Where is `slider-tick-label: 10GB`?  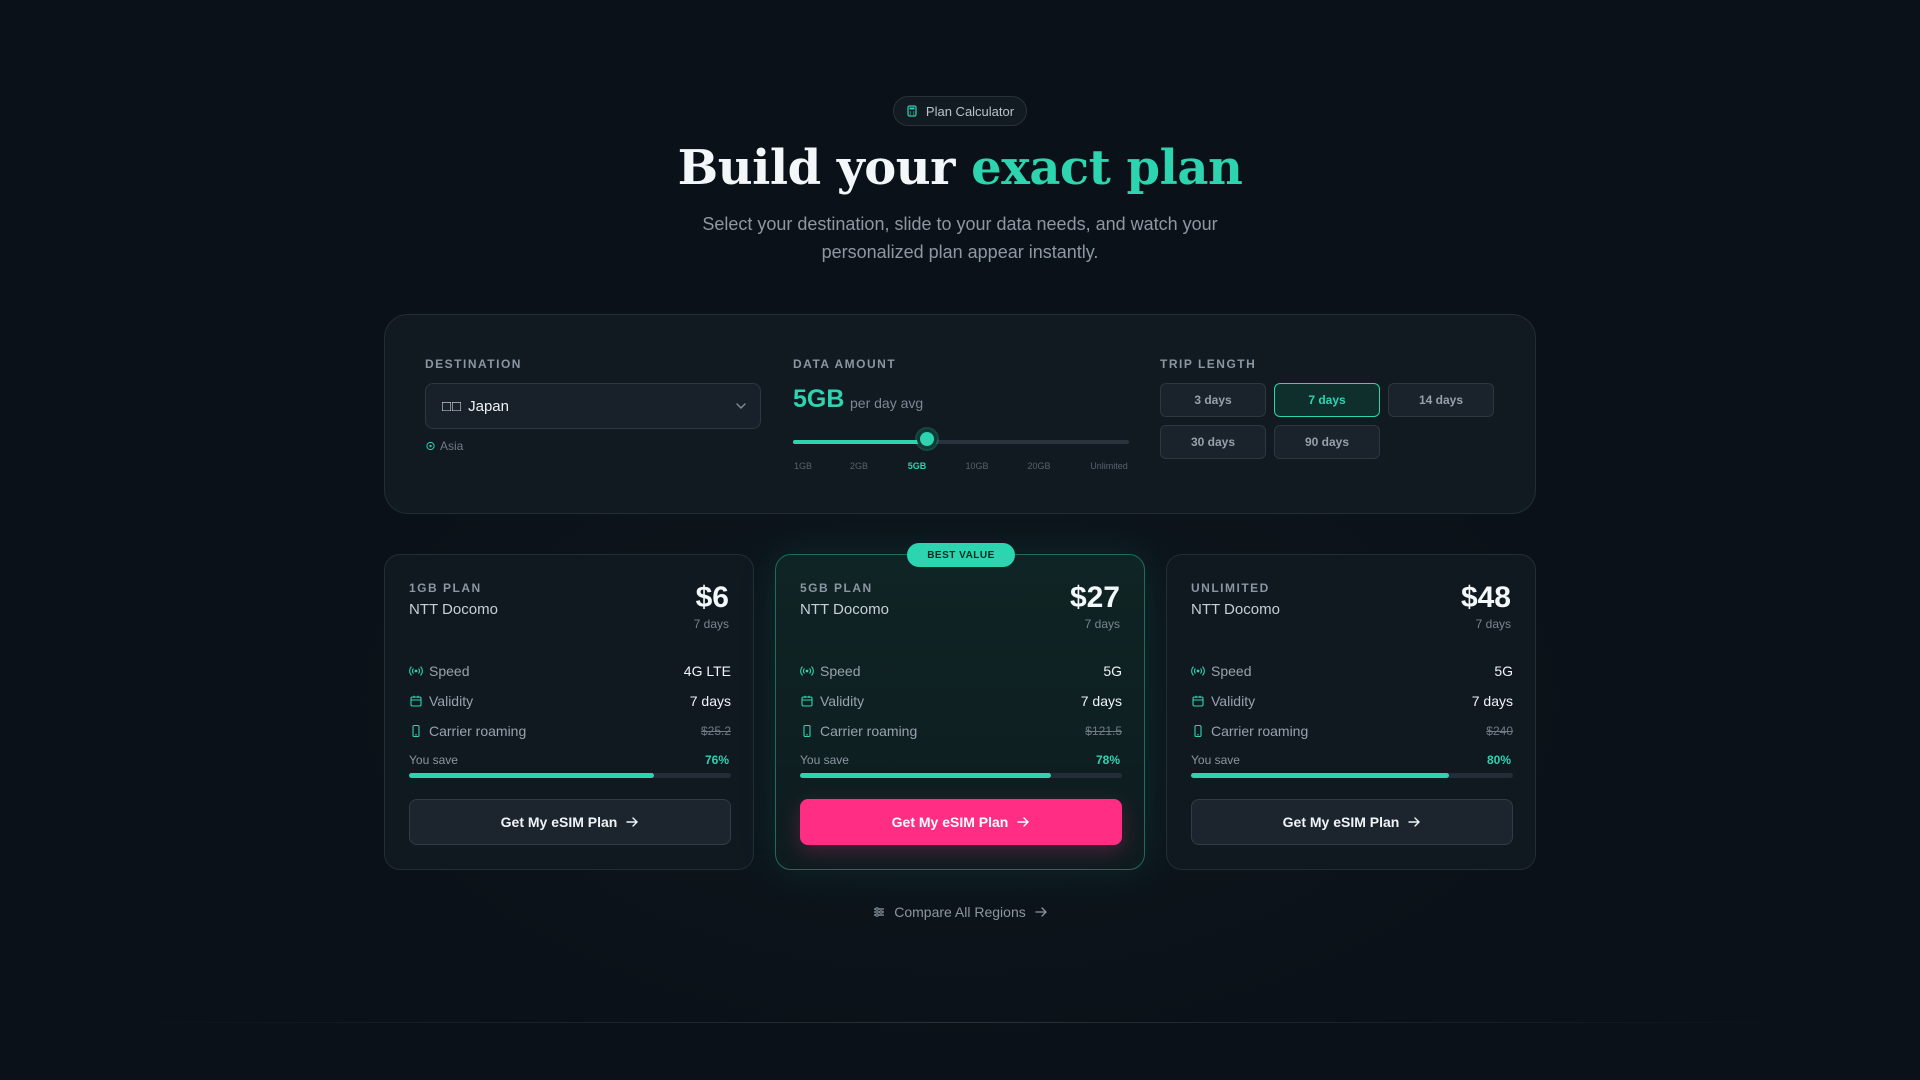
slider-tick-label: 10GB is located at coordinates (977, 466).